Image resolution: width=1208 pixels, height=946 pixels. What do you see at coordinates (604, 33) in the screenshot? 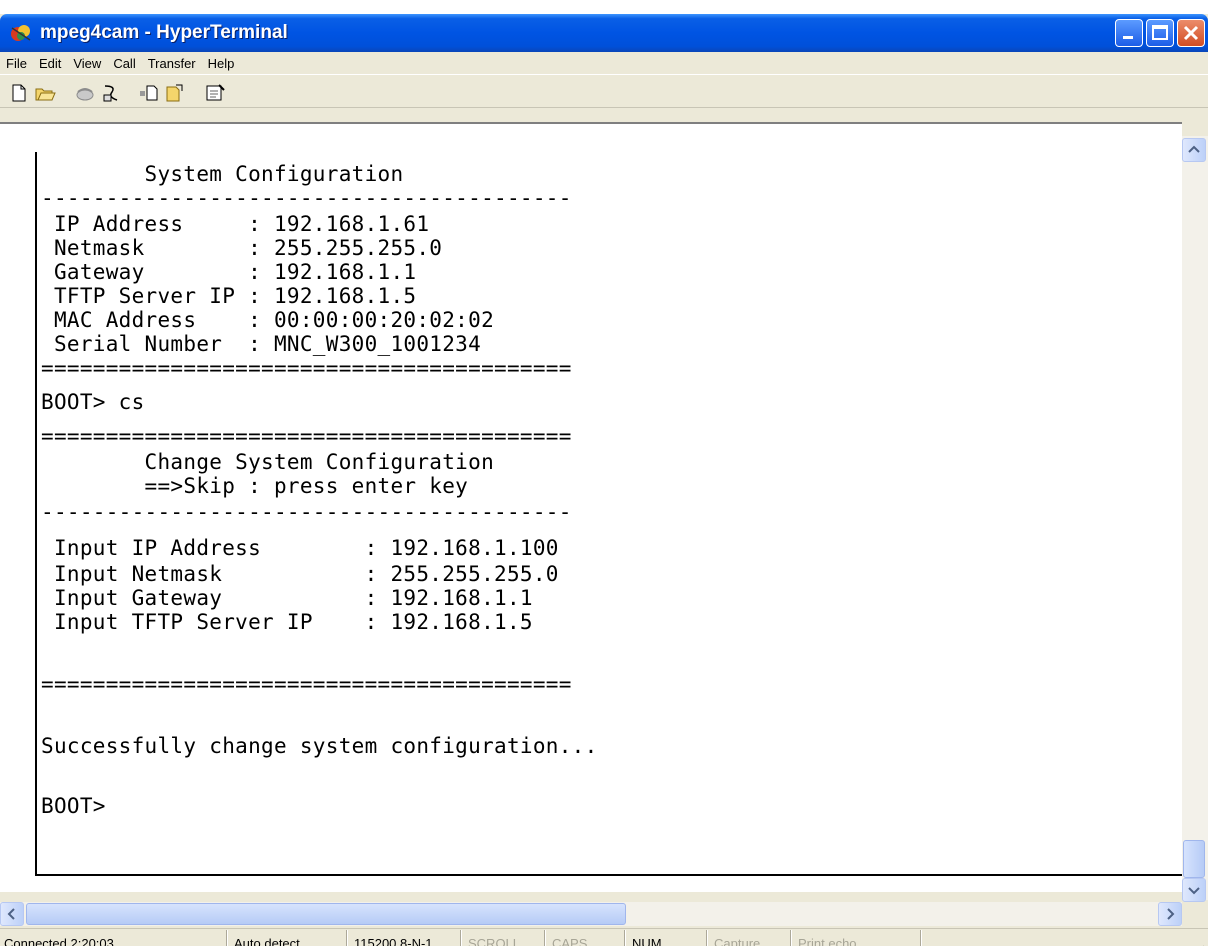
I see `title-bar: mpeg4cam - HyperTerminal` at bounding box center [604, 33].